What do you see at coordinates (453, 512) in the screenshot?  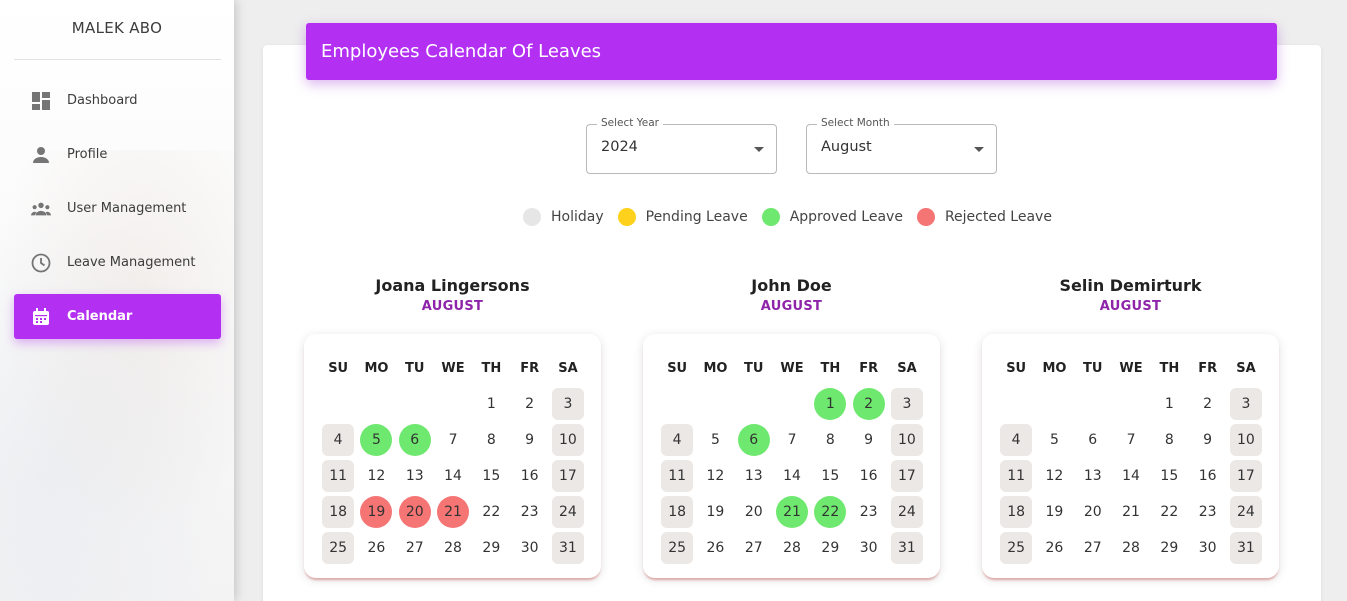 I see `calendar-day-rejected: 21` at bounding box center [453, 512].